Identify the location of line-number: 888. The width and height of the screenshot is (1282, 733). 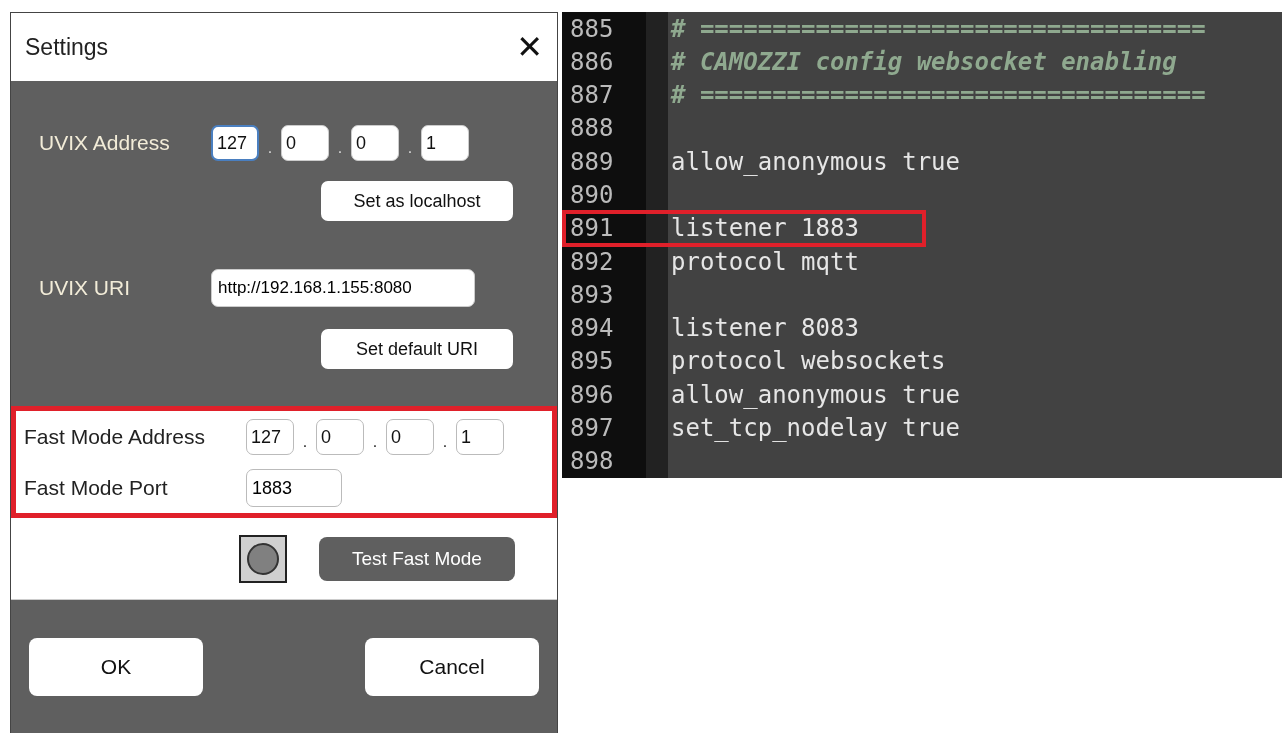
(615, 128).